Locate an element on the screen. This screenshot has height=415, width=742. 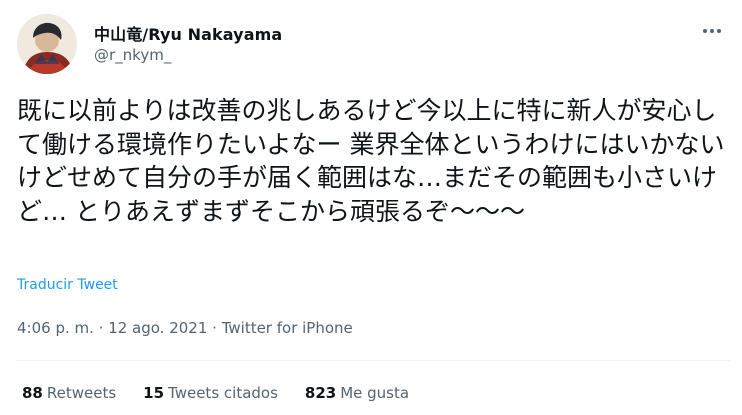
tweet-timestamp: 4:06 p. m. · 12 ago. 2021 · is located at coordinates (119, 328).